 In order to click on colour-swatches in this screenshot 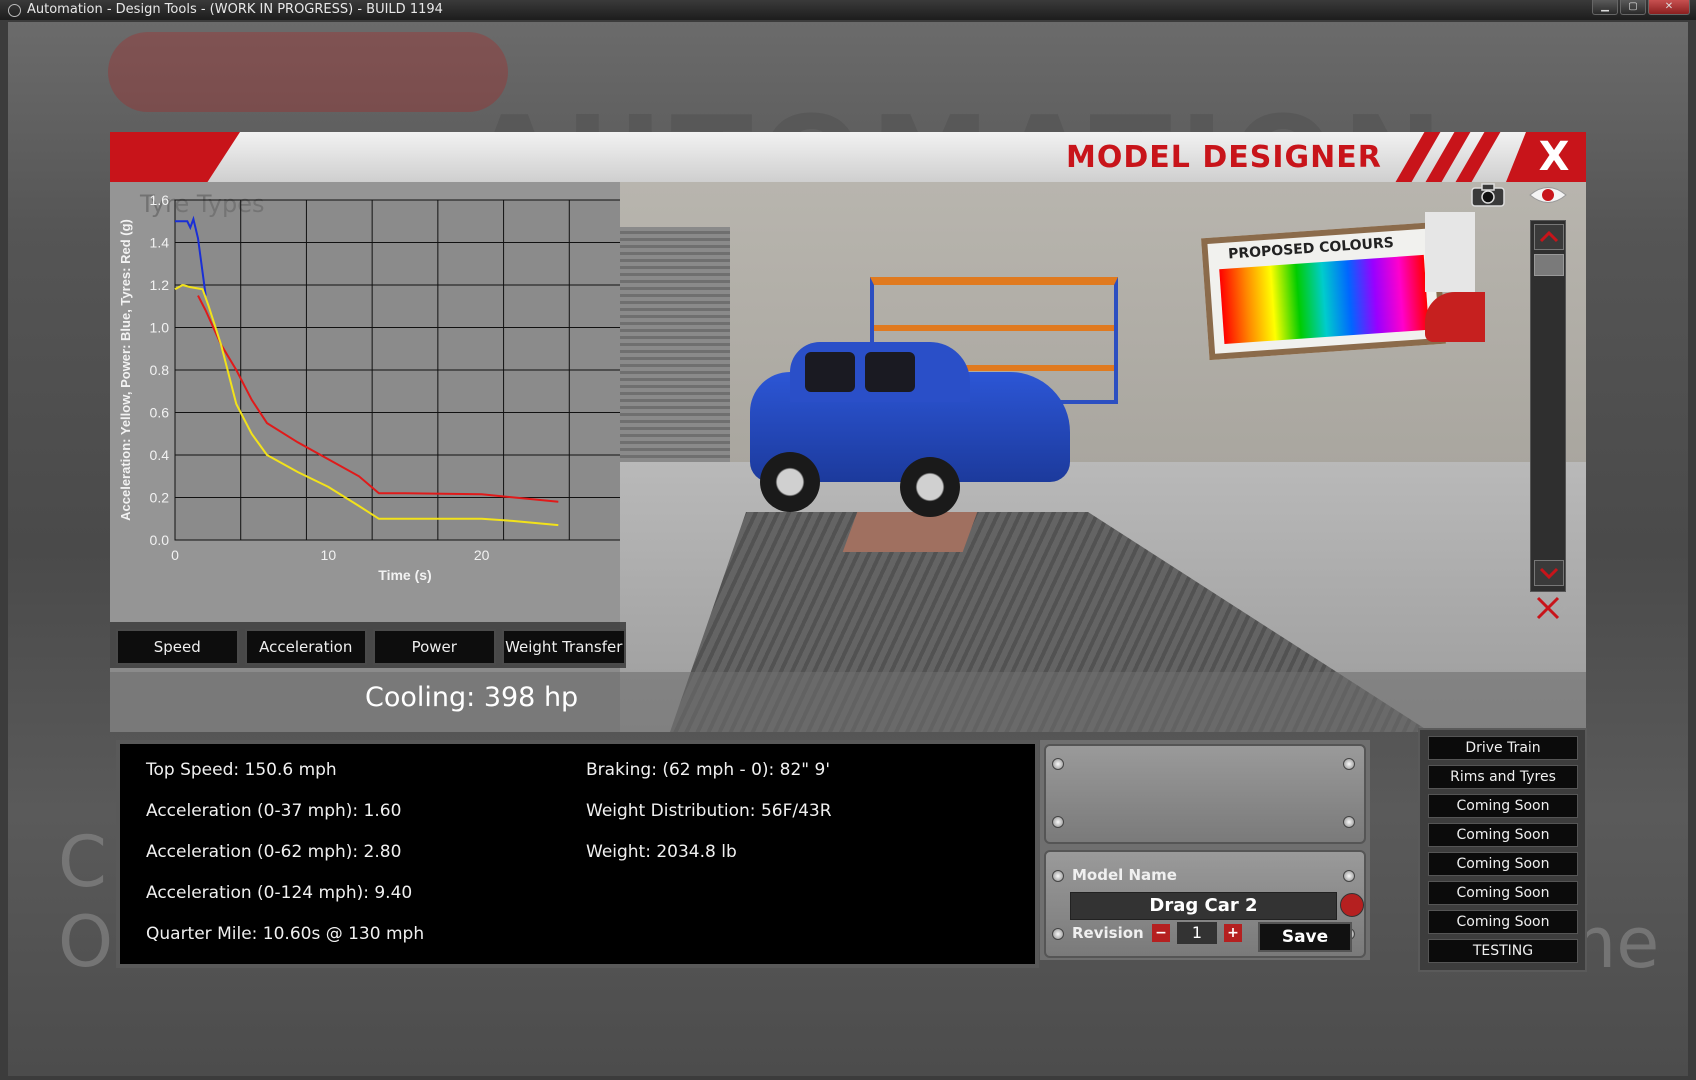, I will do `click(1324, 299)`.